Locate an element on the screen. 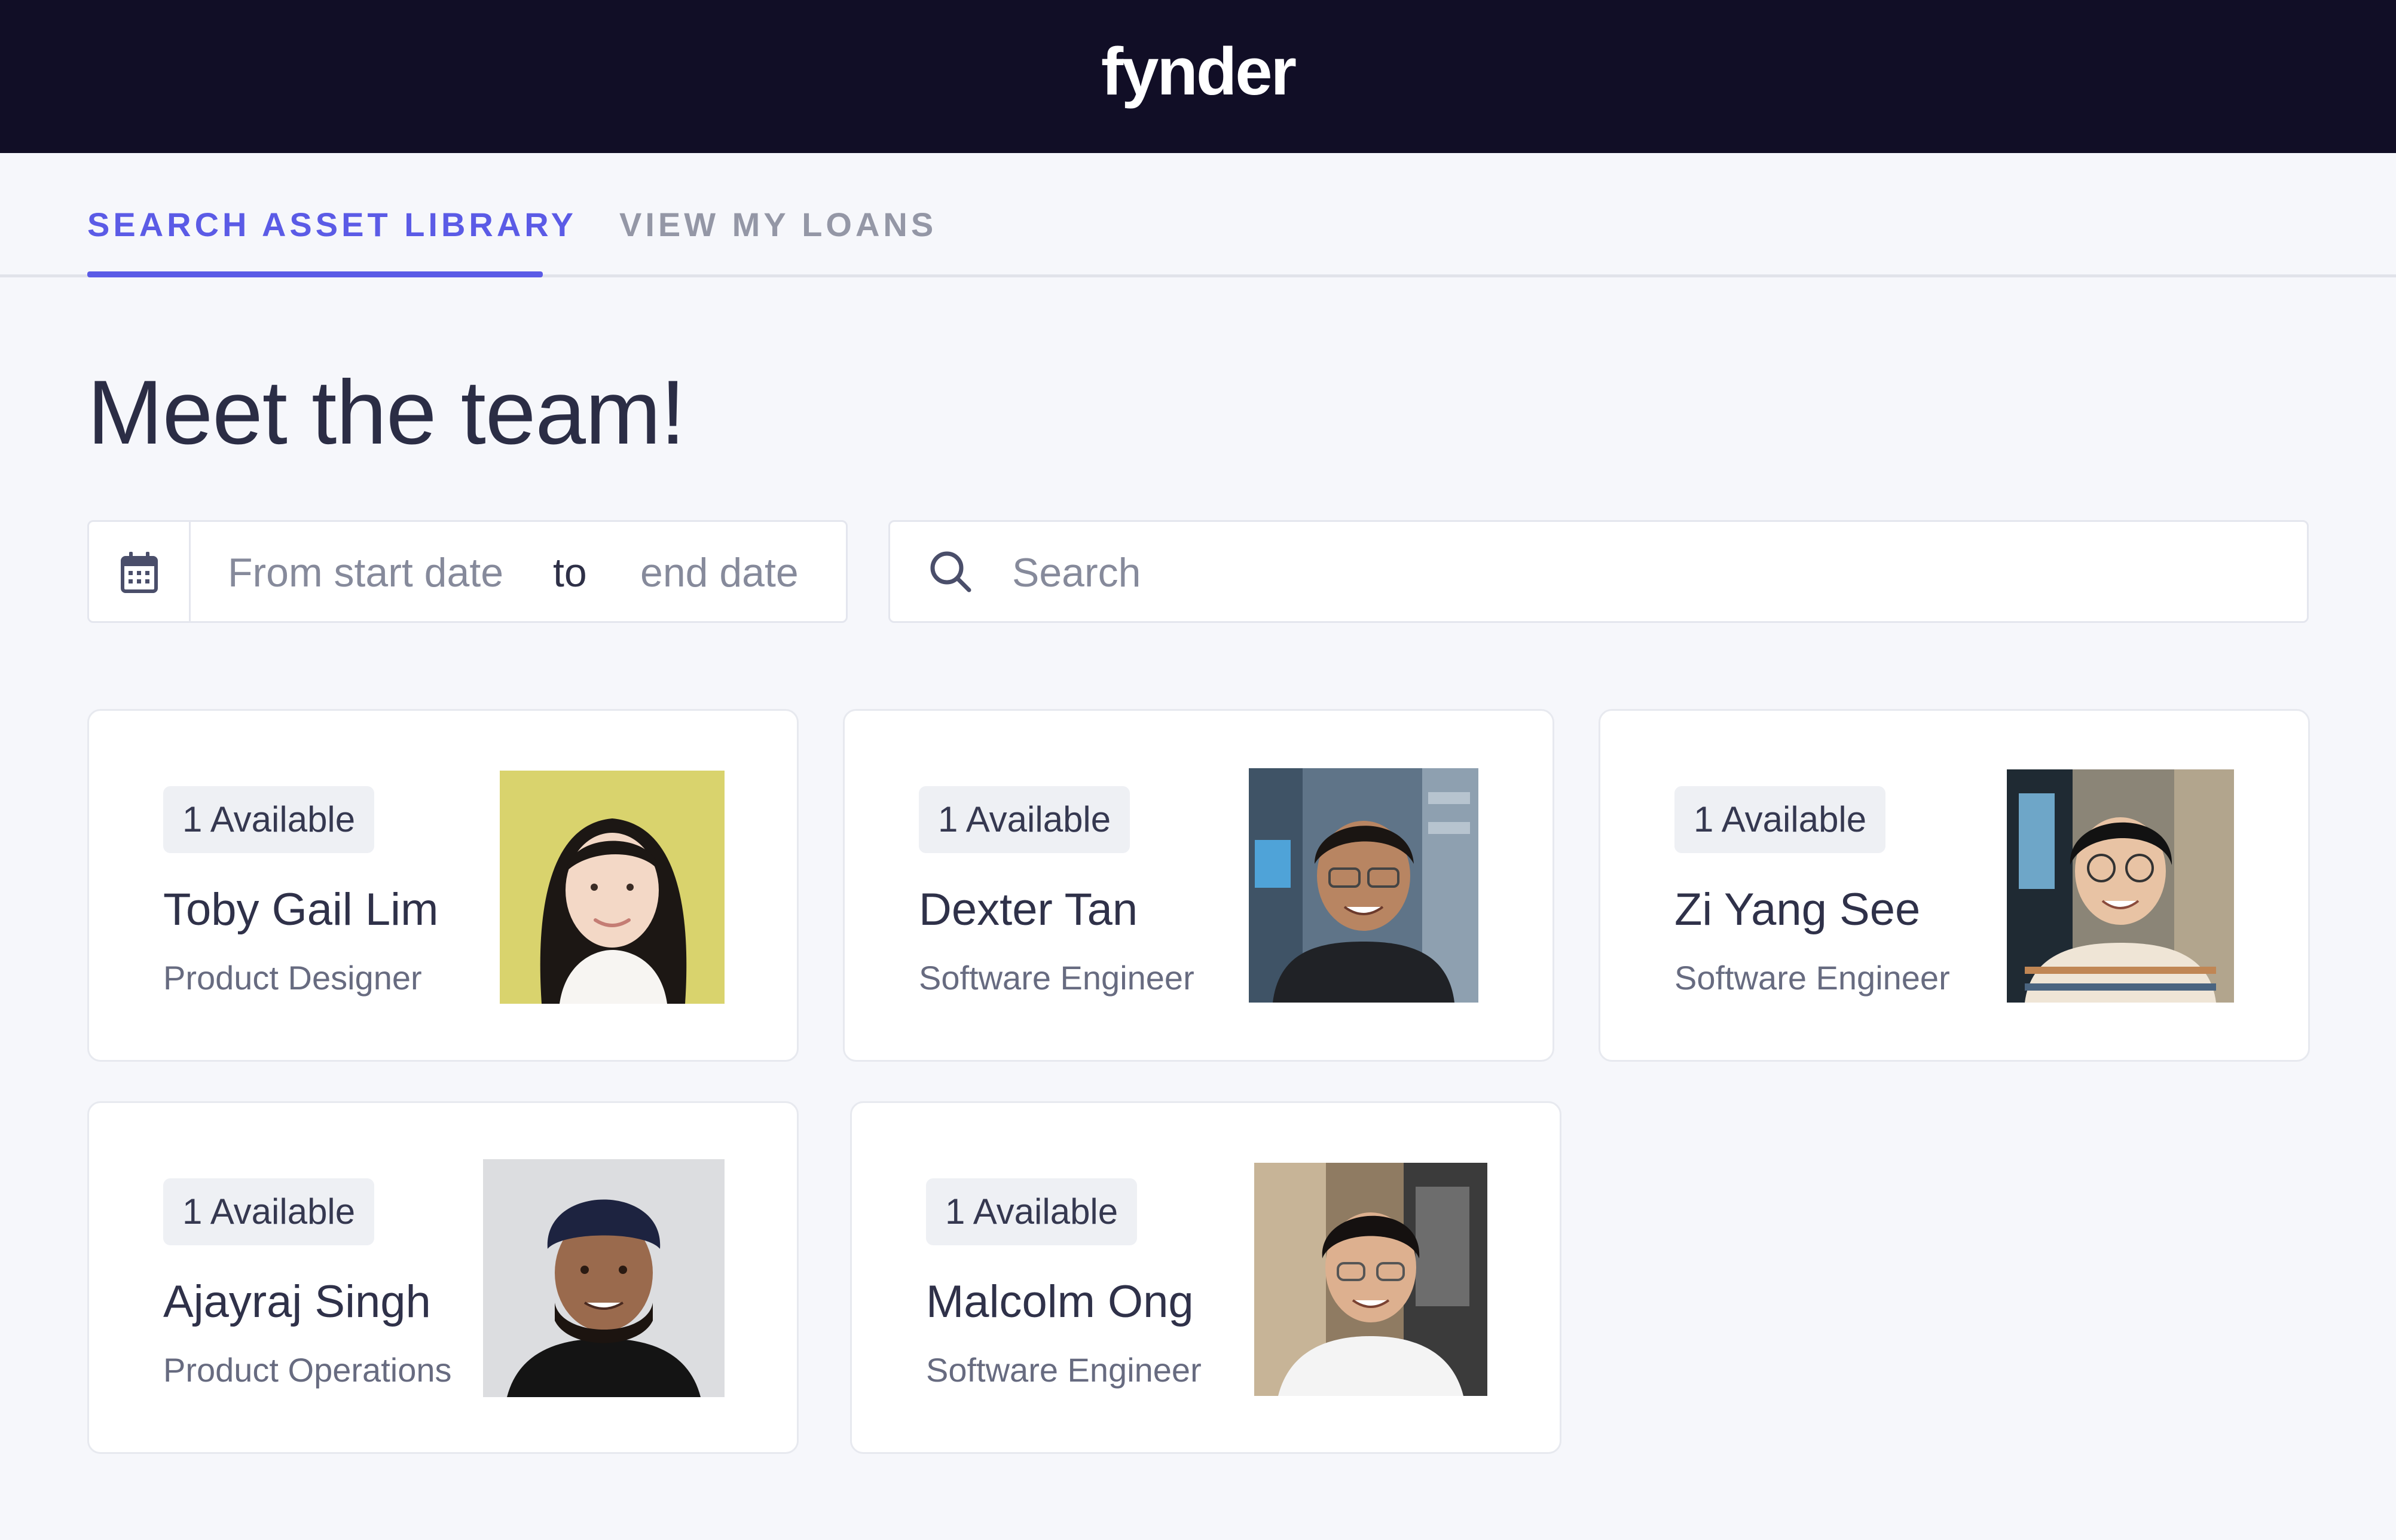 The width and height of the screenshot is (2396, 1540). search-icon is located at coordinates (951, 571).